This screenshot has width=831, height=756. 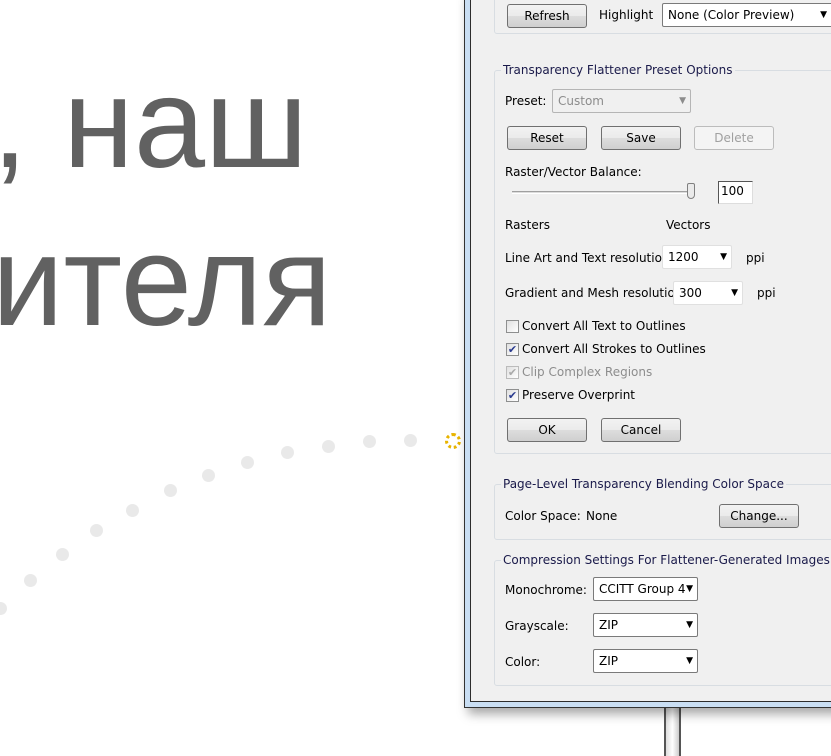 I want to click on checkbox-clip-complex: ✔, so click(x=512, y=372).